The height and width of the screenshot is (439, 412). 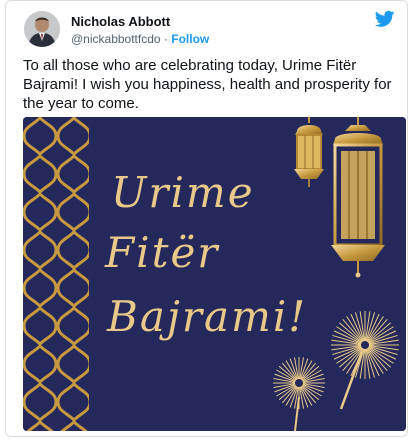 What do you see at coordinates (183, 192) in the screenshot?
I see `greeting-line-1: Urime` at bounding box center [183, 192].